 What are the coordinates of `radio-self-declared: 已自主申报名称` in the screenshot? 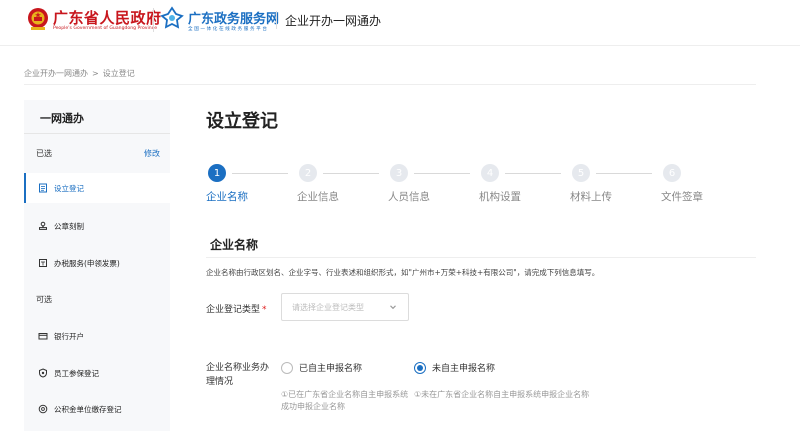 It's located at (321, 367).